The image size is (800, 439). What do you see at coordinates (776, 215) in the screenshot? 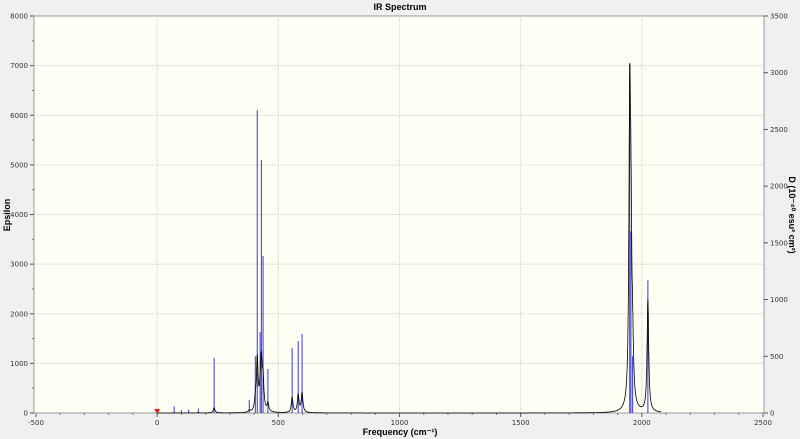
I see `y-axis-right: 0 500 1000 1500 2000 2500 3000 3500` at bounding box center [776, 215].